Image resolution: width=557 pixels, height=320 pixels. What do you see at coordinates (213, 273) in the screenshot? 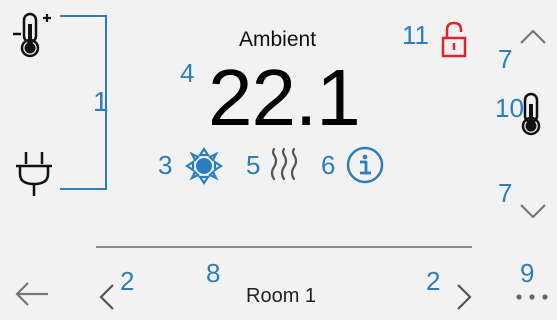
I see `callout-8: 8` at bounding box center [213, 273].